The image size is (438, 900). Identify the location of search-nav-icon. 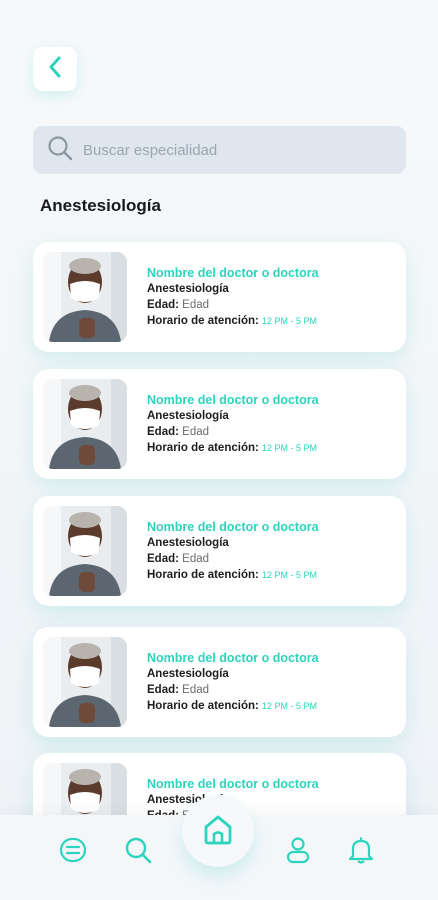
(138, 850).